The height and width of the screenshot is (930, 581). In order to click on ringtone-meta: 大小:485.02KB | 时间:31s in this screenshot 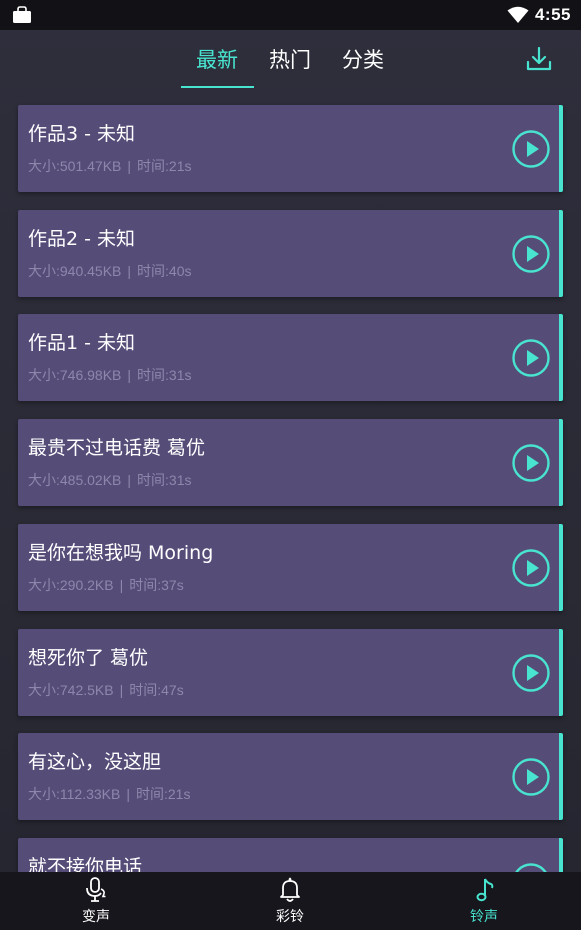, I will do `click(110, 480)`.